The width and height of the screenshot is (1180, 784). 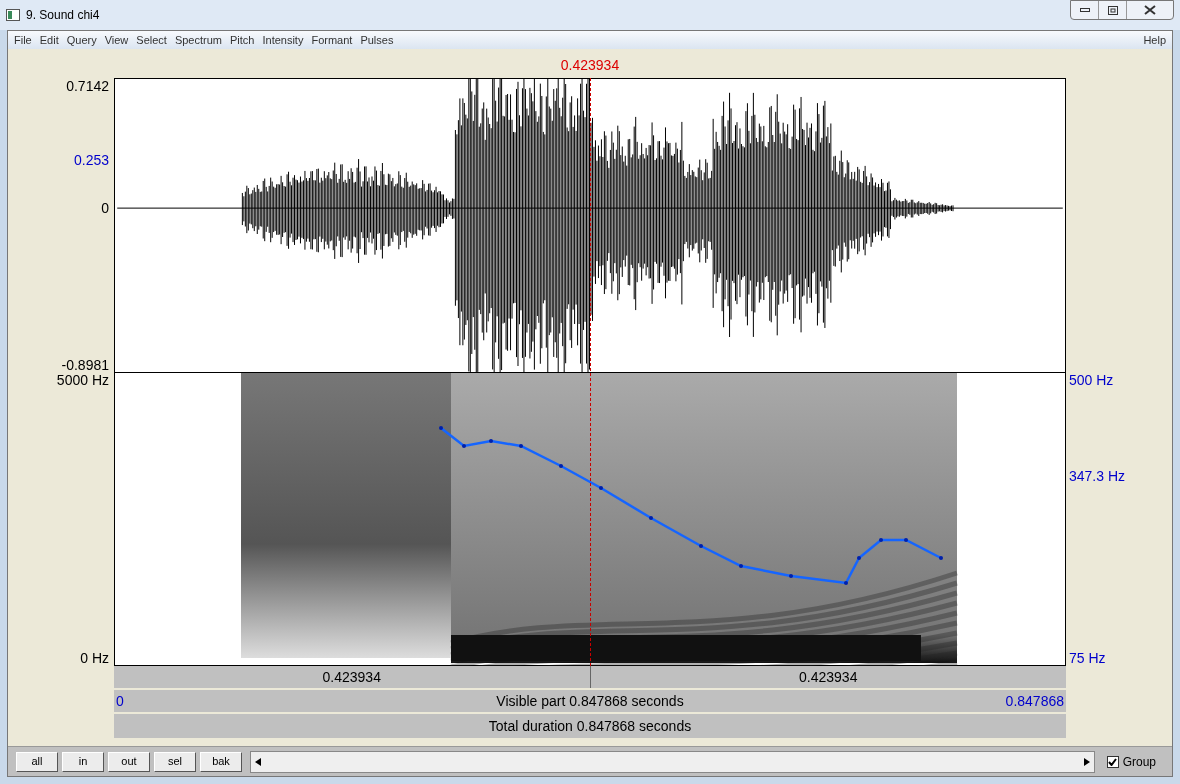 I want to click on menu-item: Formant, so click(x=332, y=40).